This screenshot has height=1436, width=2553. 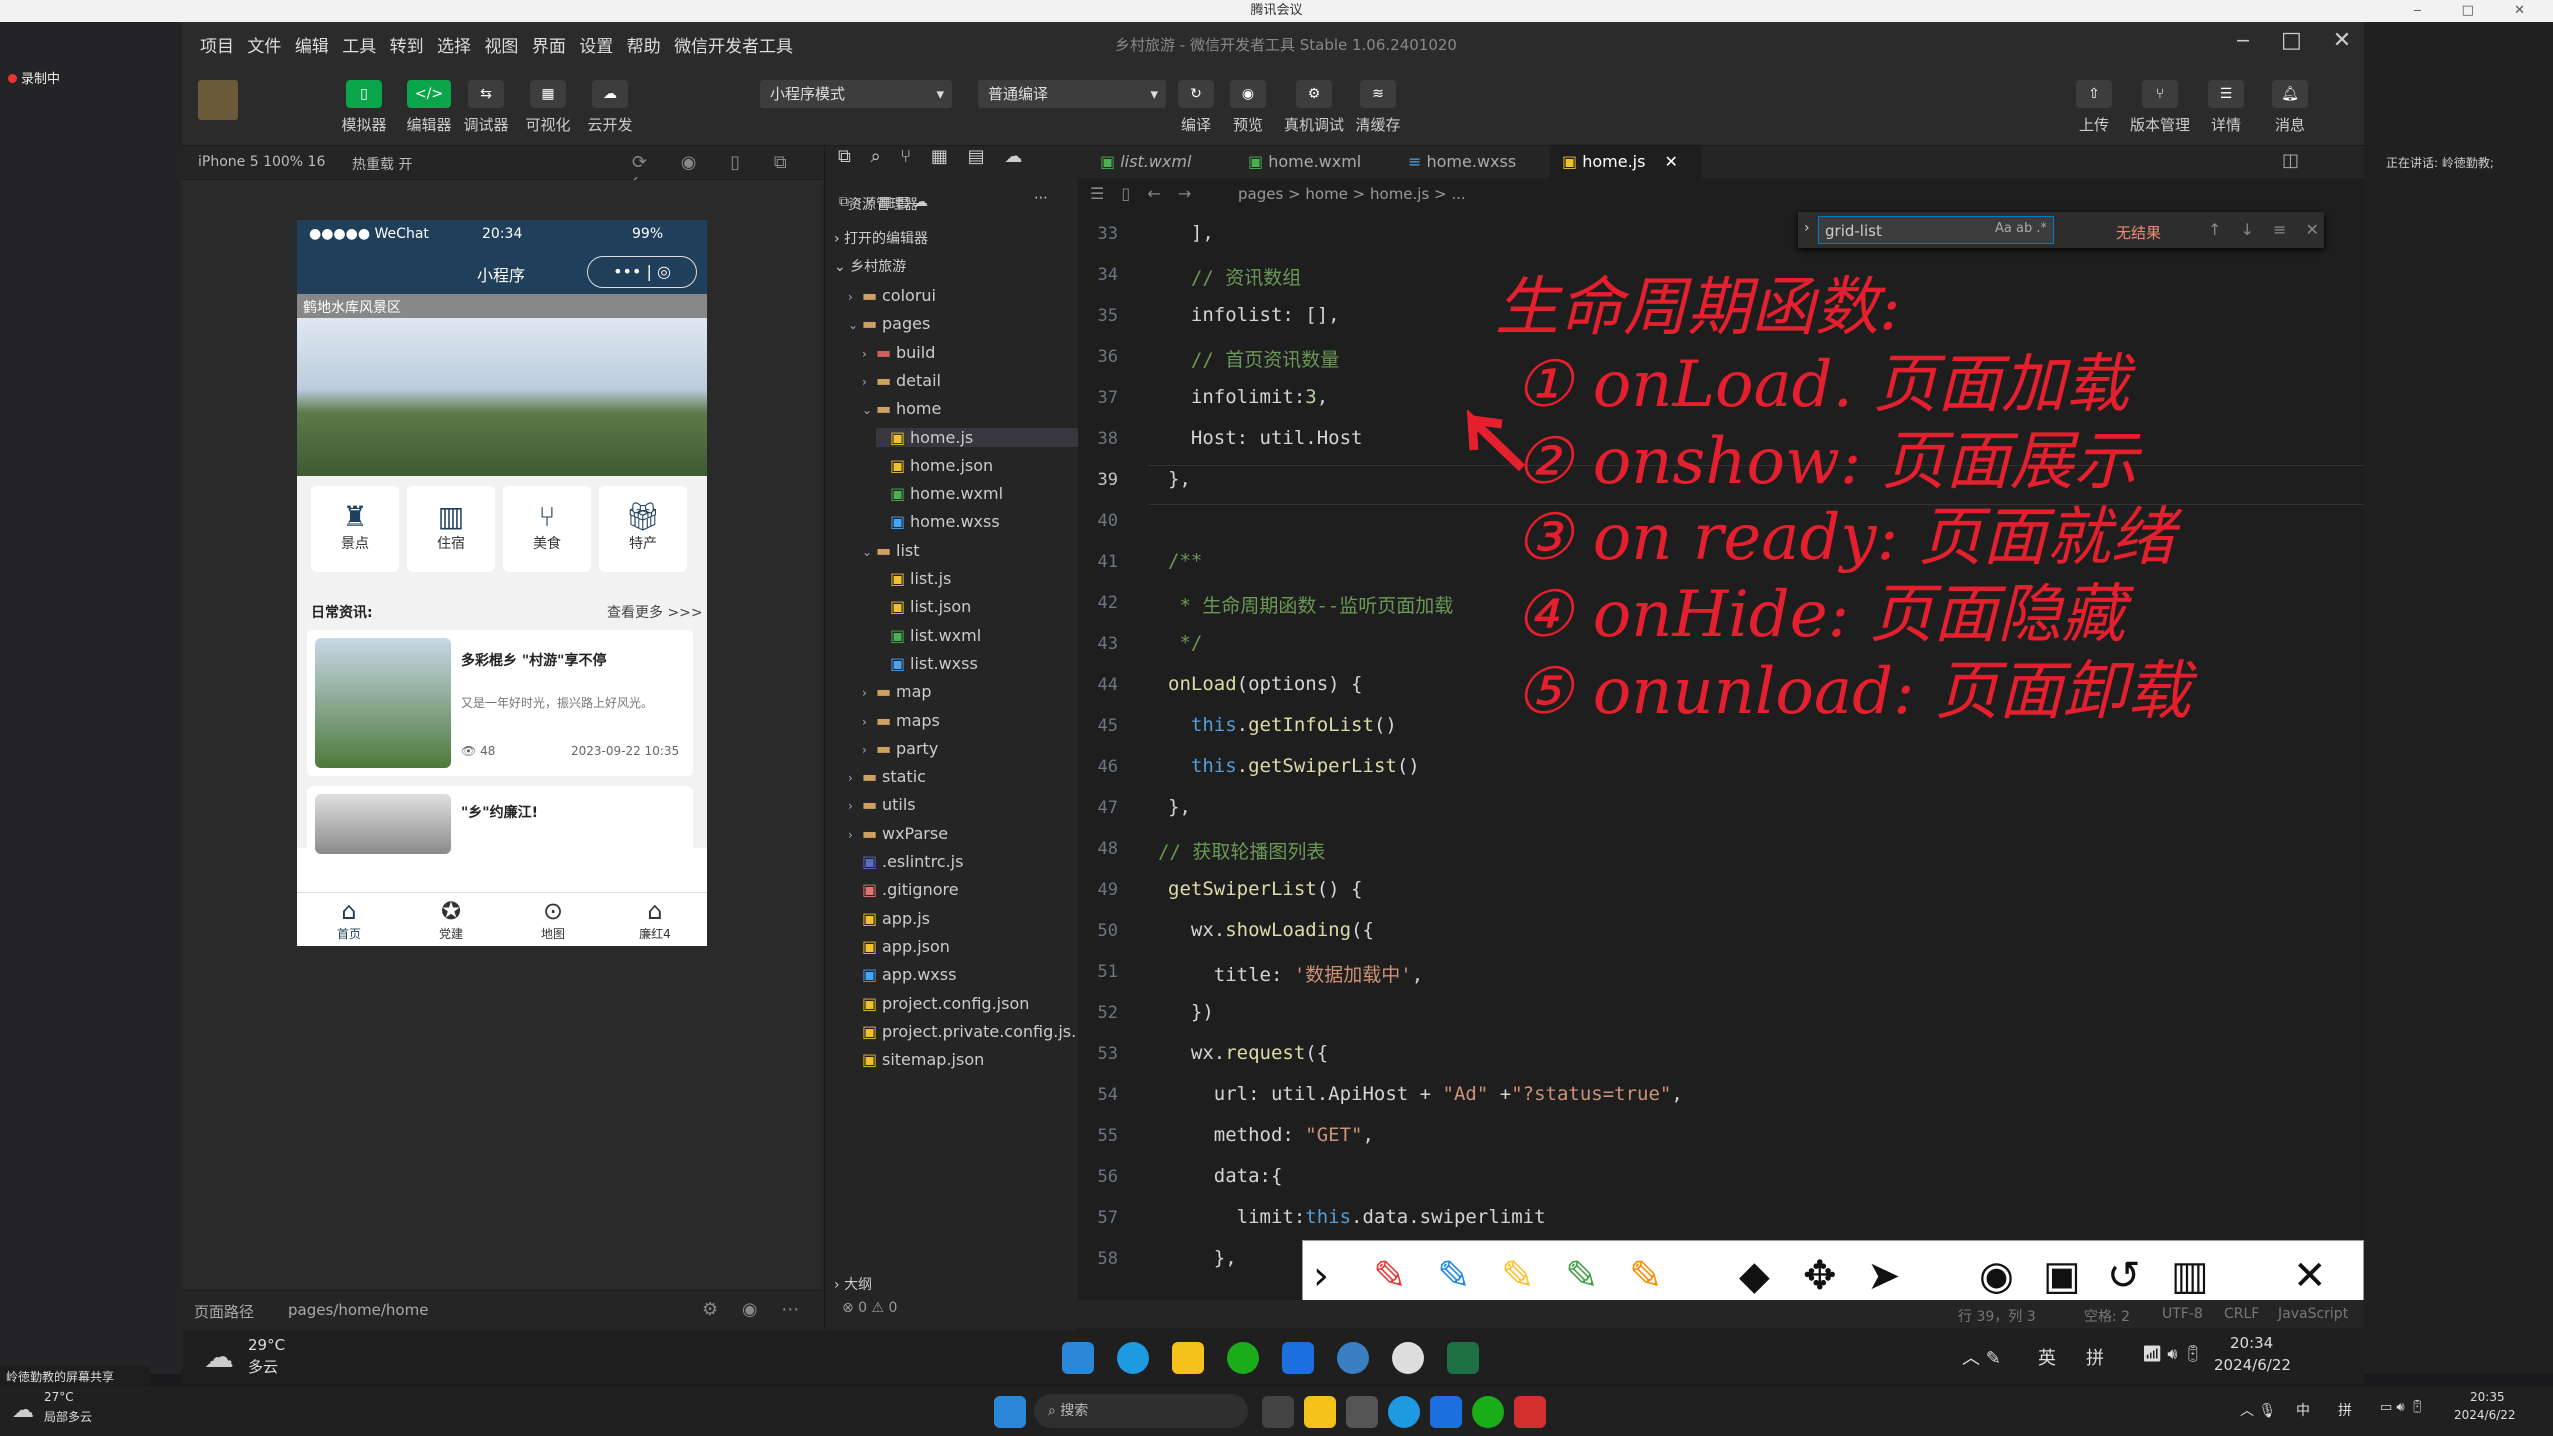 I want to click on tree-file: ▣ app.wxss, so click(x=902, y=974).